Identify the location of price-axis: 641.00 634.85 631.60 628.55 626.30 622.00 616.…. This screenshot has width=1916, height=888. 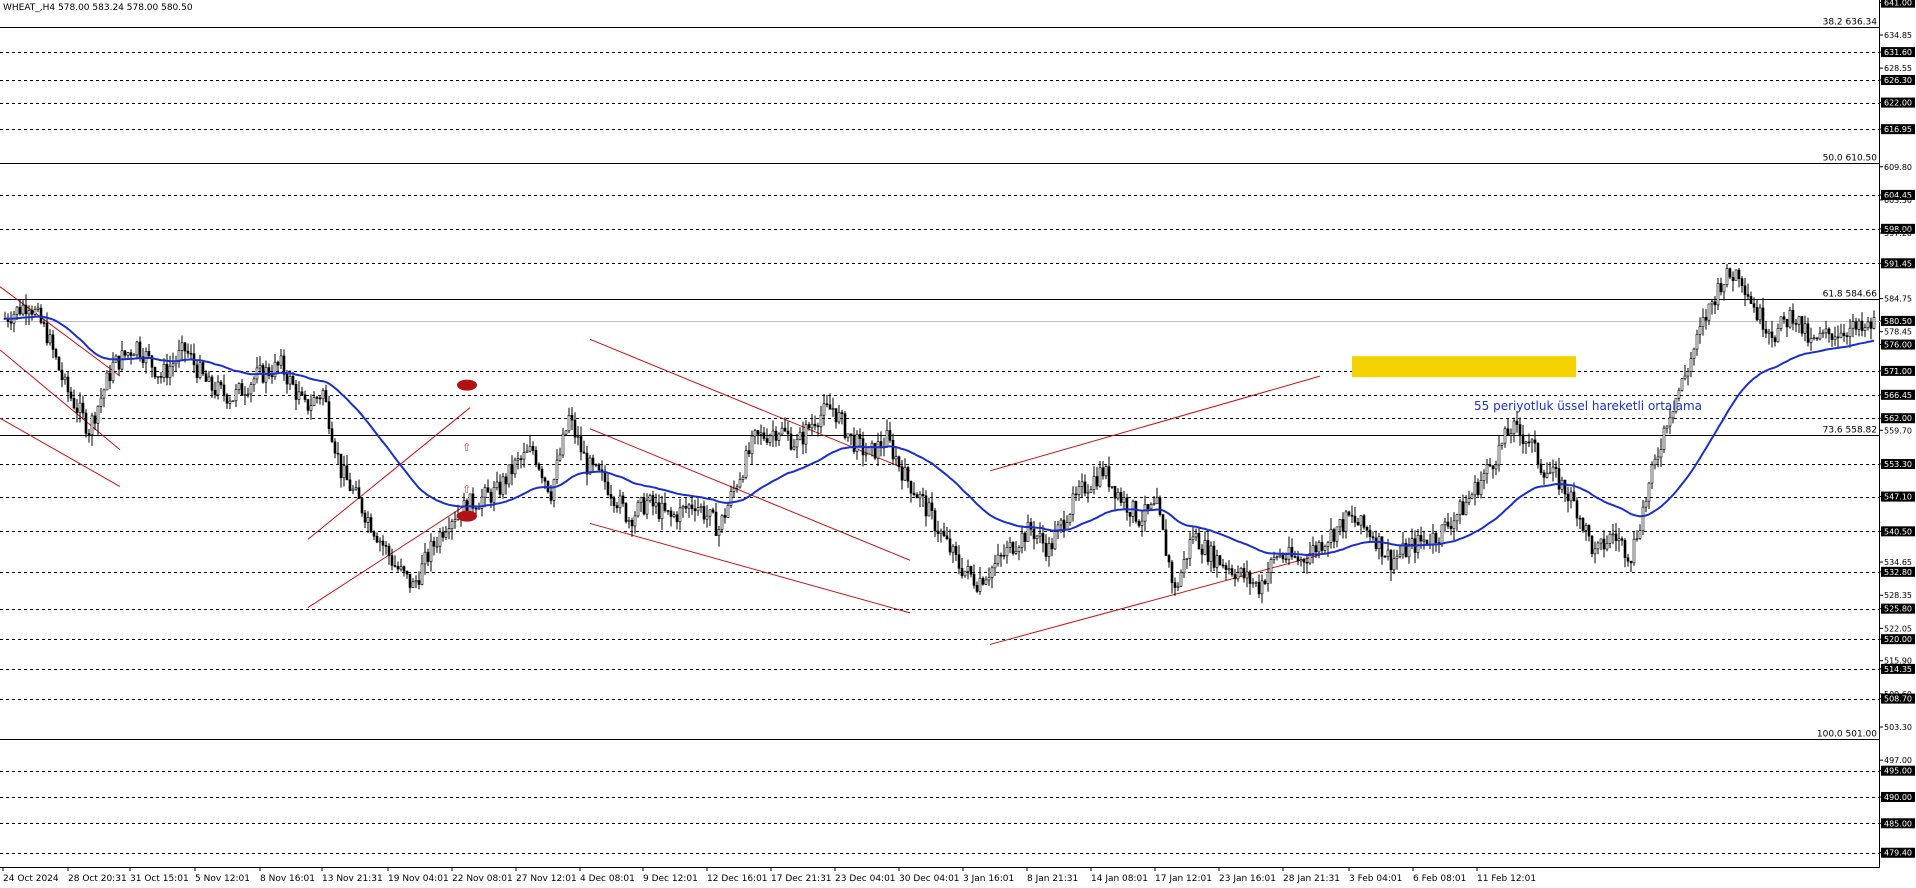
(1897, 429).